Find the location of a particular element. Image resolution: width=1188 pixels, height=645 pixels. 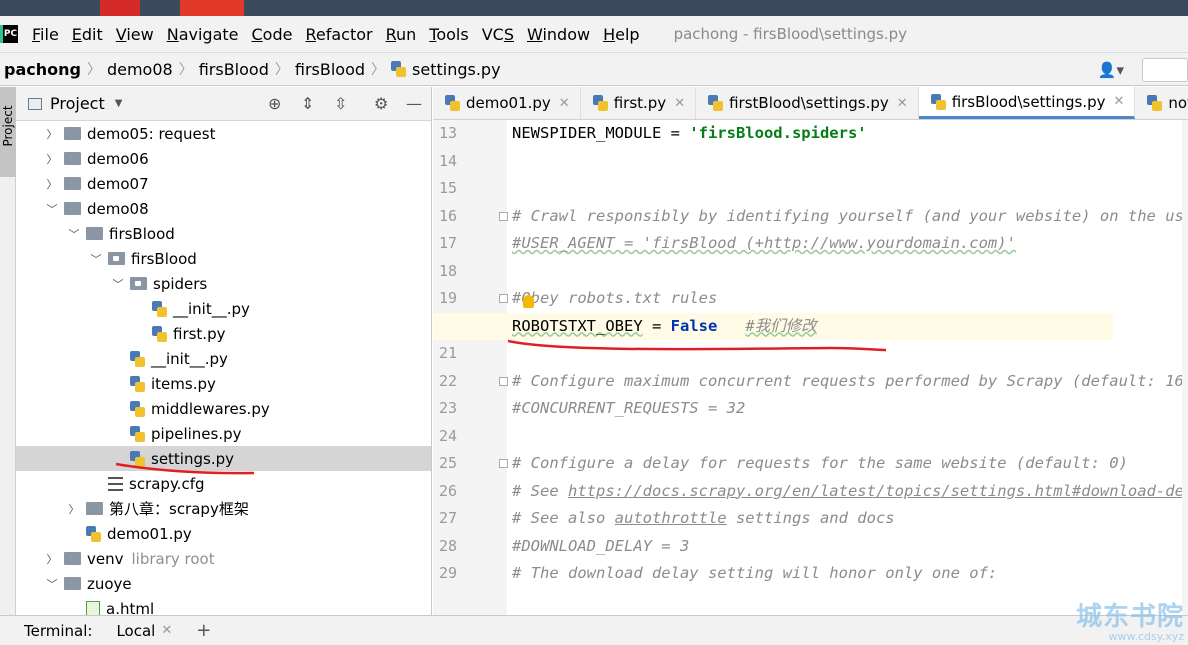

menu-item: View is located at coordinates (135, 34).